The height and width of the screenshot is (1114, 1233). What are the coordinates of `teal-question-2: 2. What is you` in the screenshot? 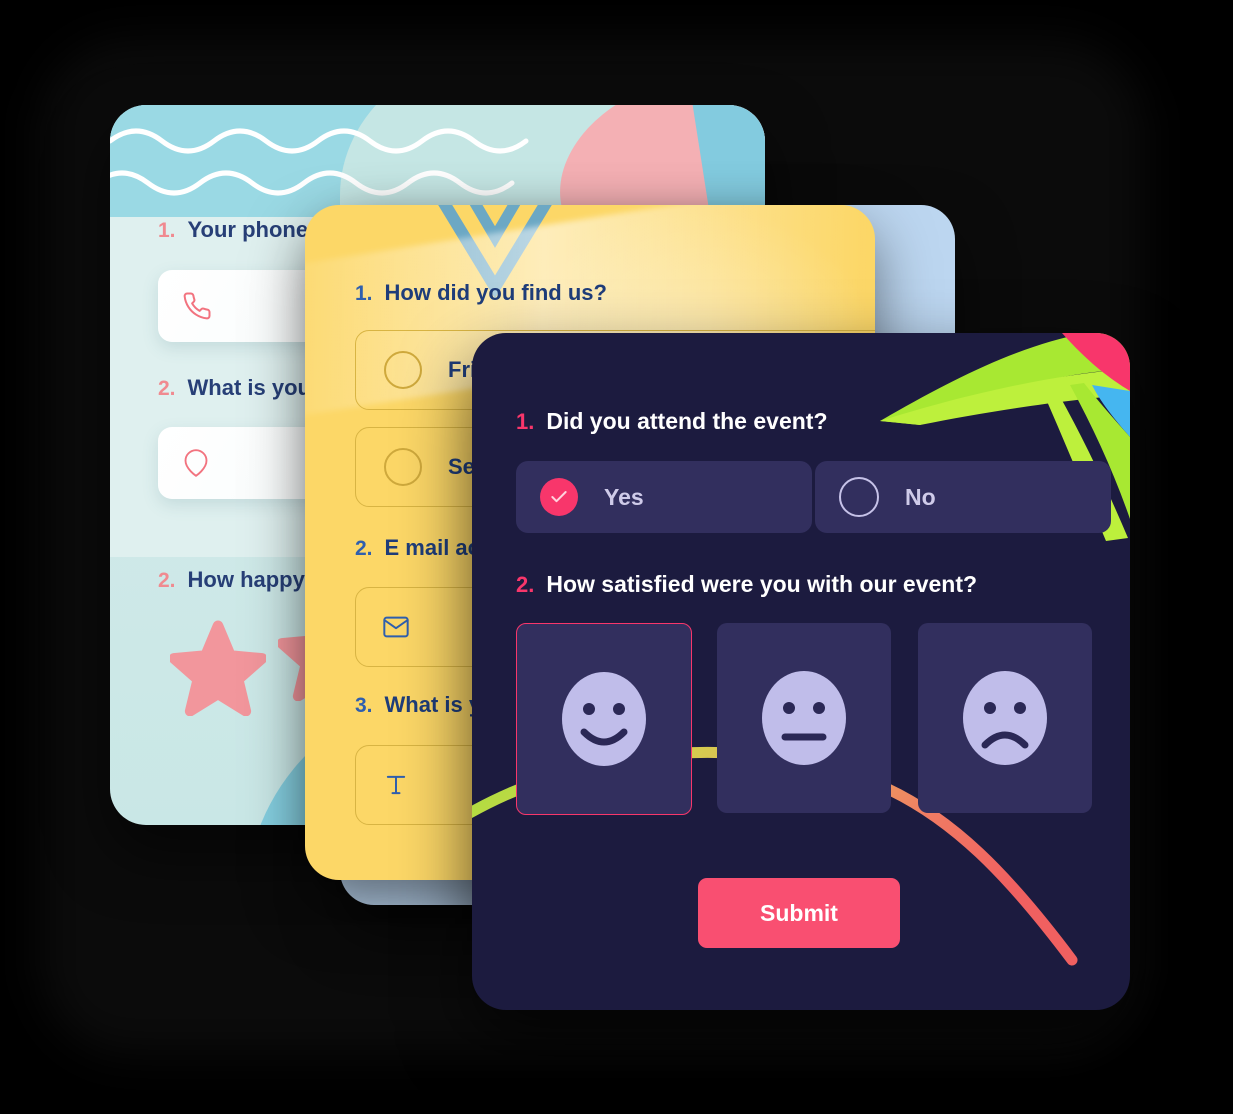 It's located at (234, 388).